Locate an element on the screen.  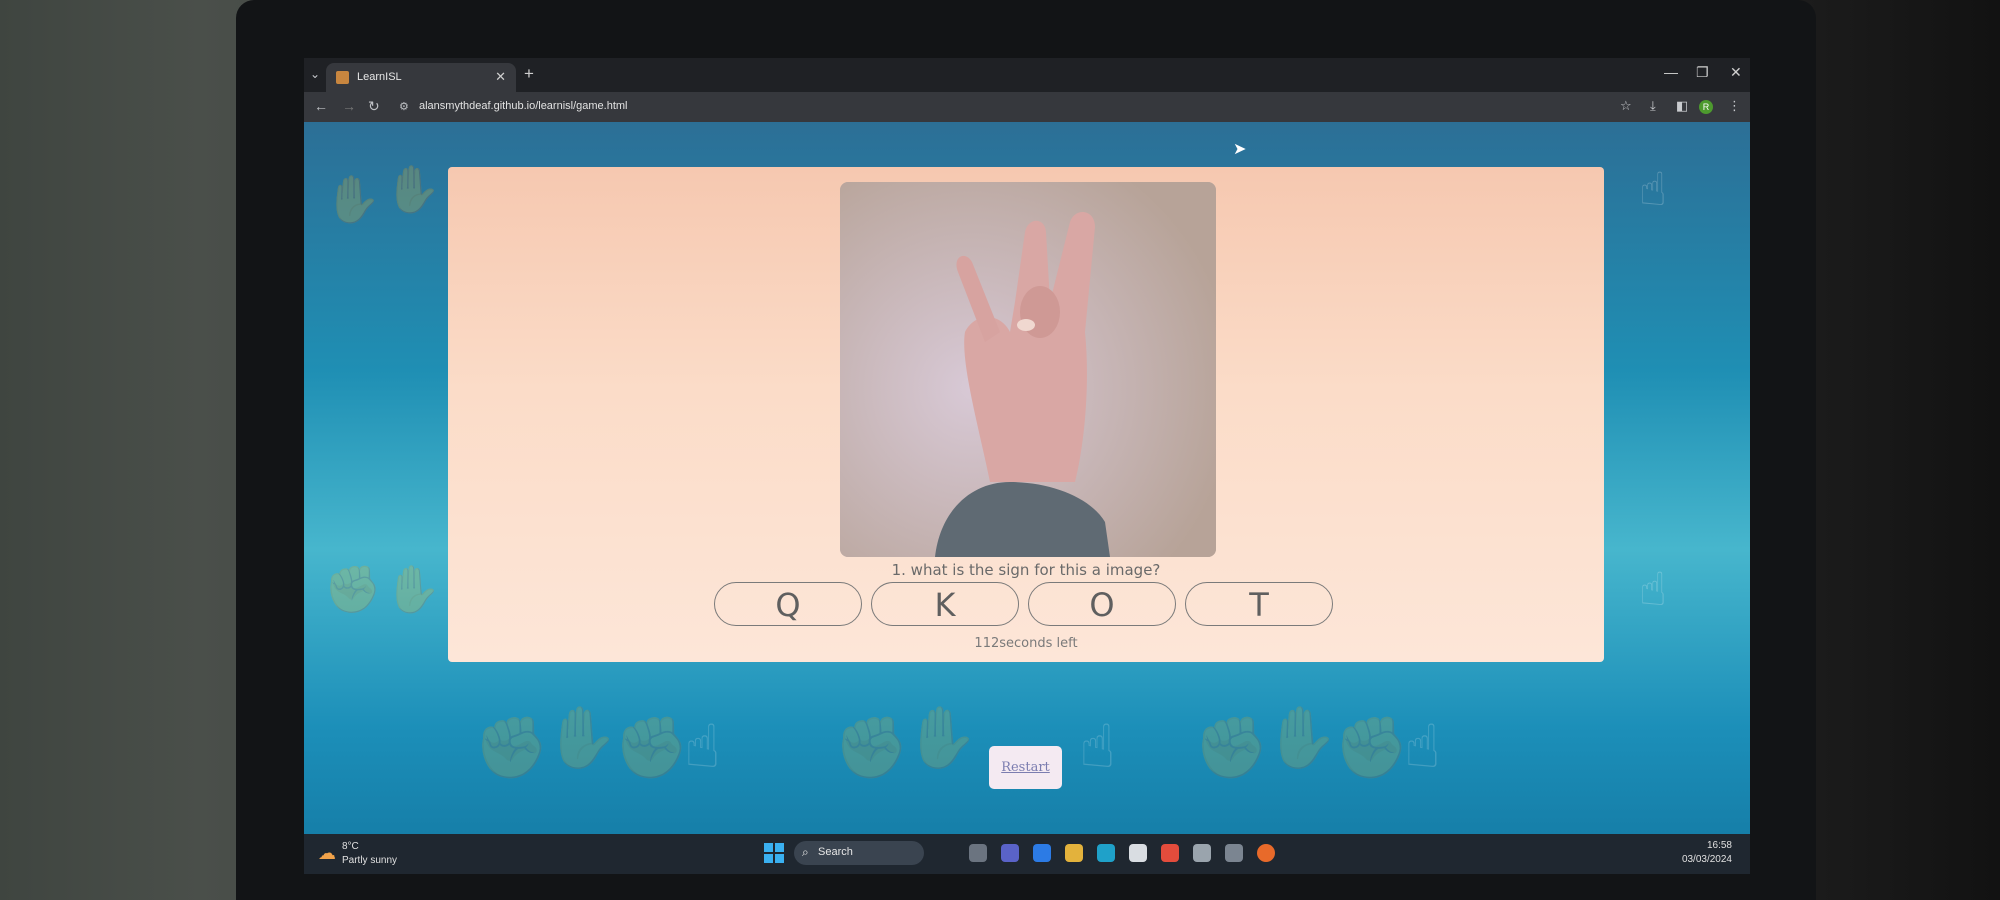
restore-icon: ❐ is located at coordinates (1702, 72).